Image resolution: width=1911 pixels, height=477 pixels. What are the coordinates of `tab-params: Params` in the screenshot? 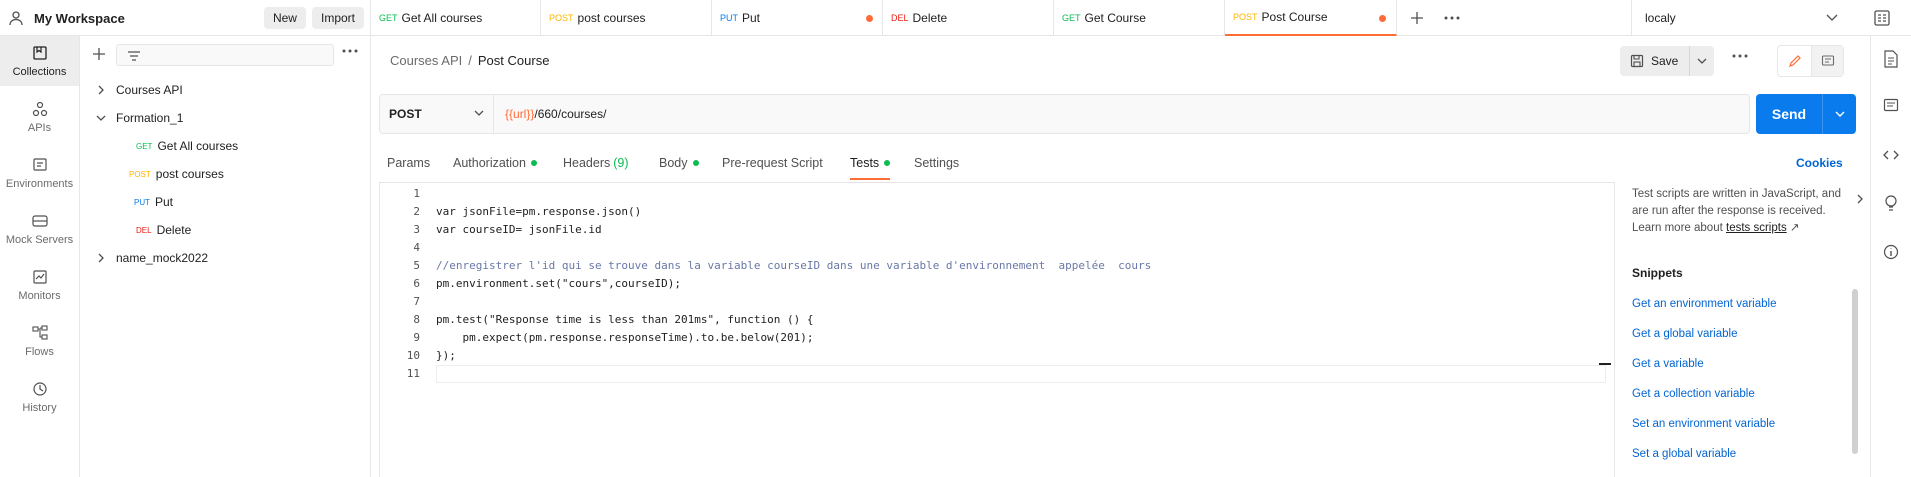 It's located at (408, 163).